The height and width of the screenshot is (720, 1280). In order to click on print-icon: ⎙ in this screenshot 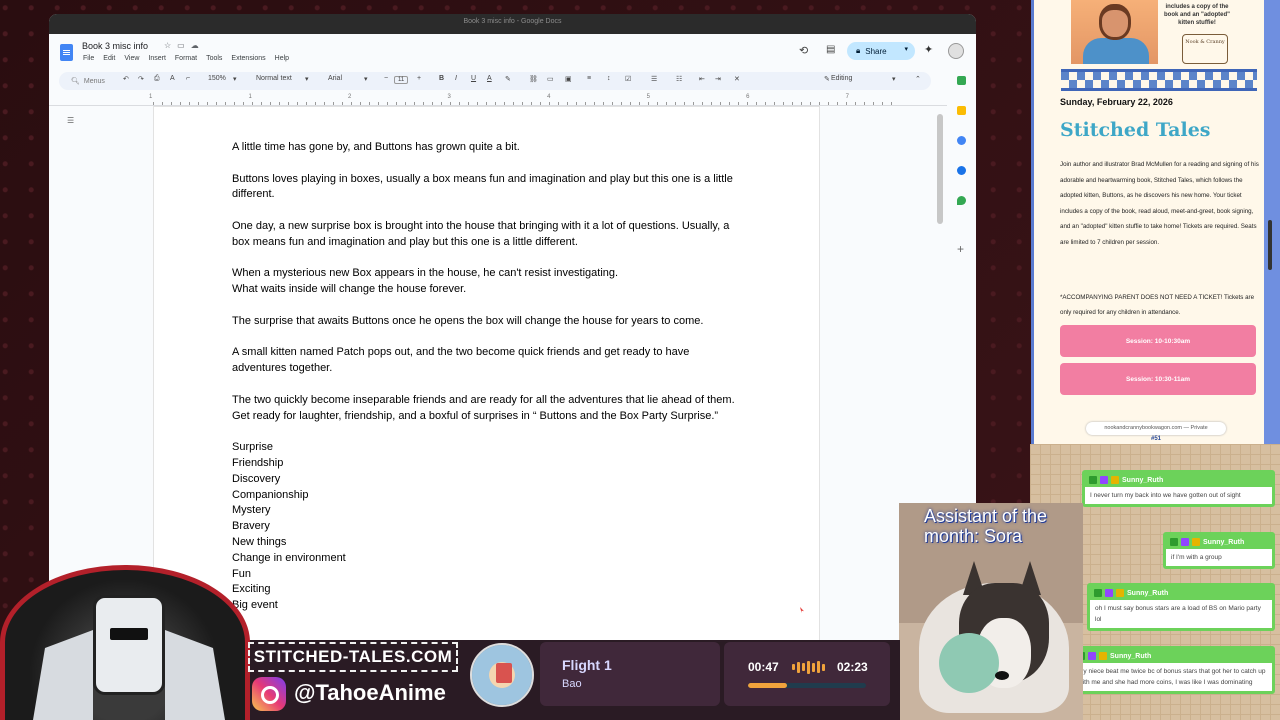, I will do `click(157, 79)`.